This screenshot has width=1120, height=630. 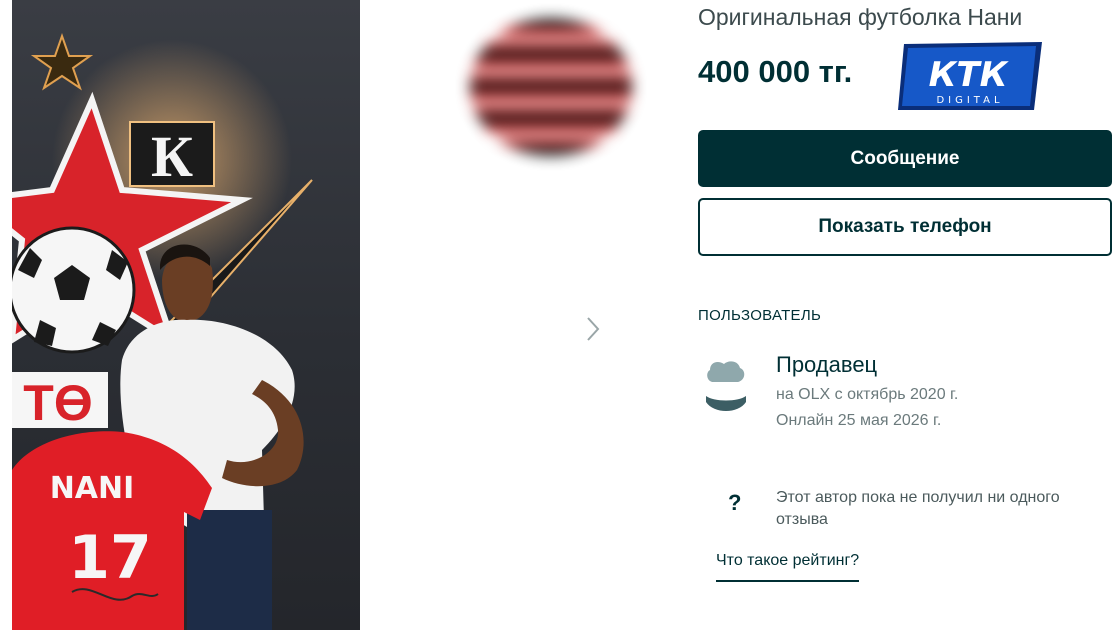 I want to click on user-avatar-icon-svg, so click(x=726, y=386).